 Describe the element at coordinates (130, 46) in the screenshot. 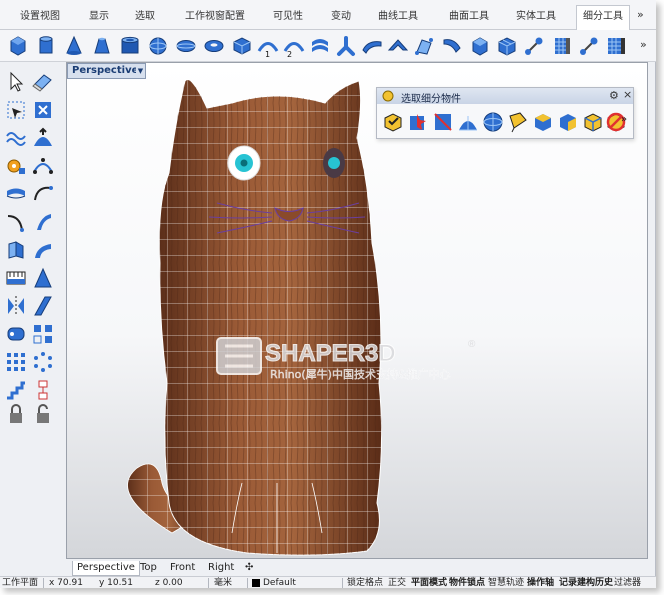

I see `subd-tube-icon` at that location.